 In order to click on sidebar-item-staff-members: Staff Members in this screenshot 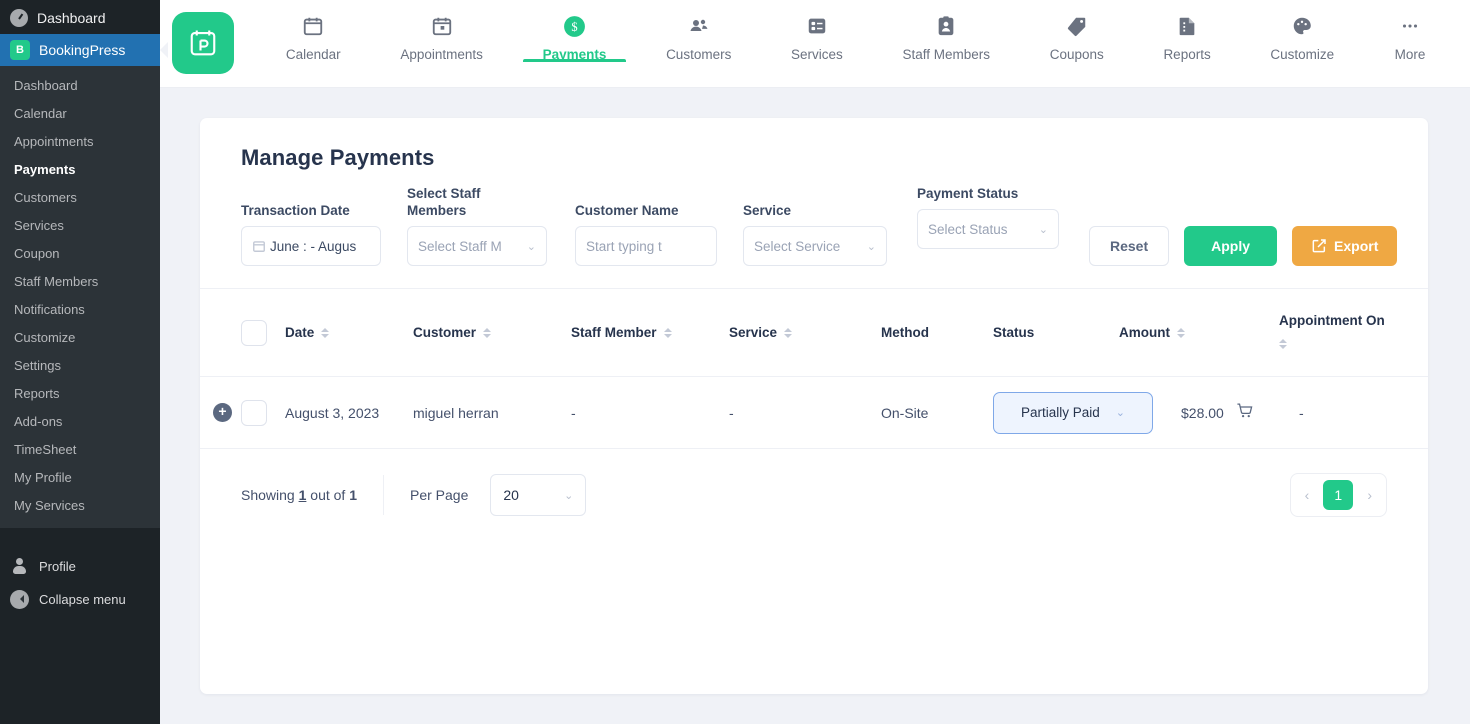, I will do `click(80, 282)`.